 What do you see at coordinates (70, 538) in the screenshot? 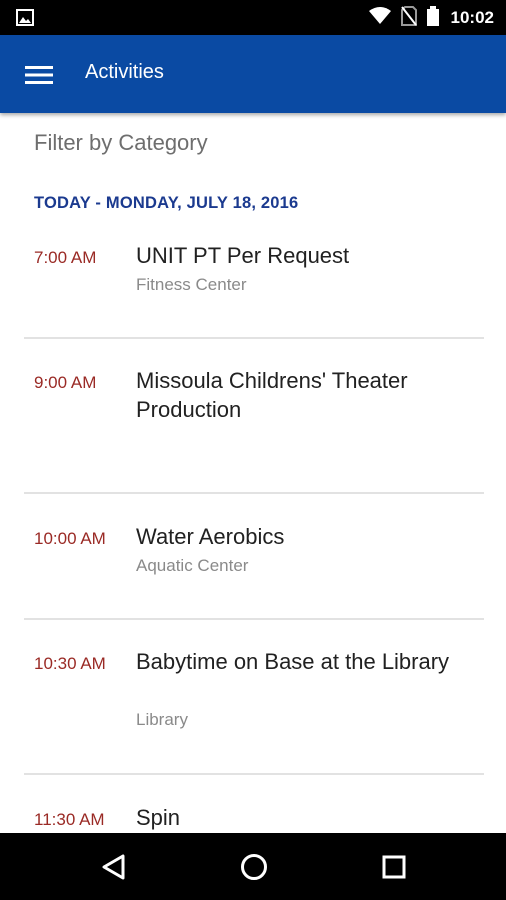
I see `event-time: 10:00 AM` at bounding box center [70, 538].